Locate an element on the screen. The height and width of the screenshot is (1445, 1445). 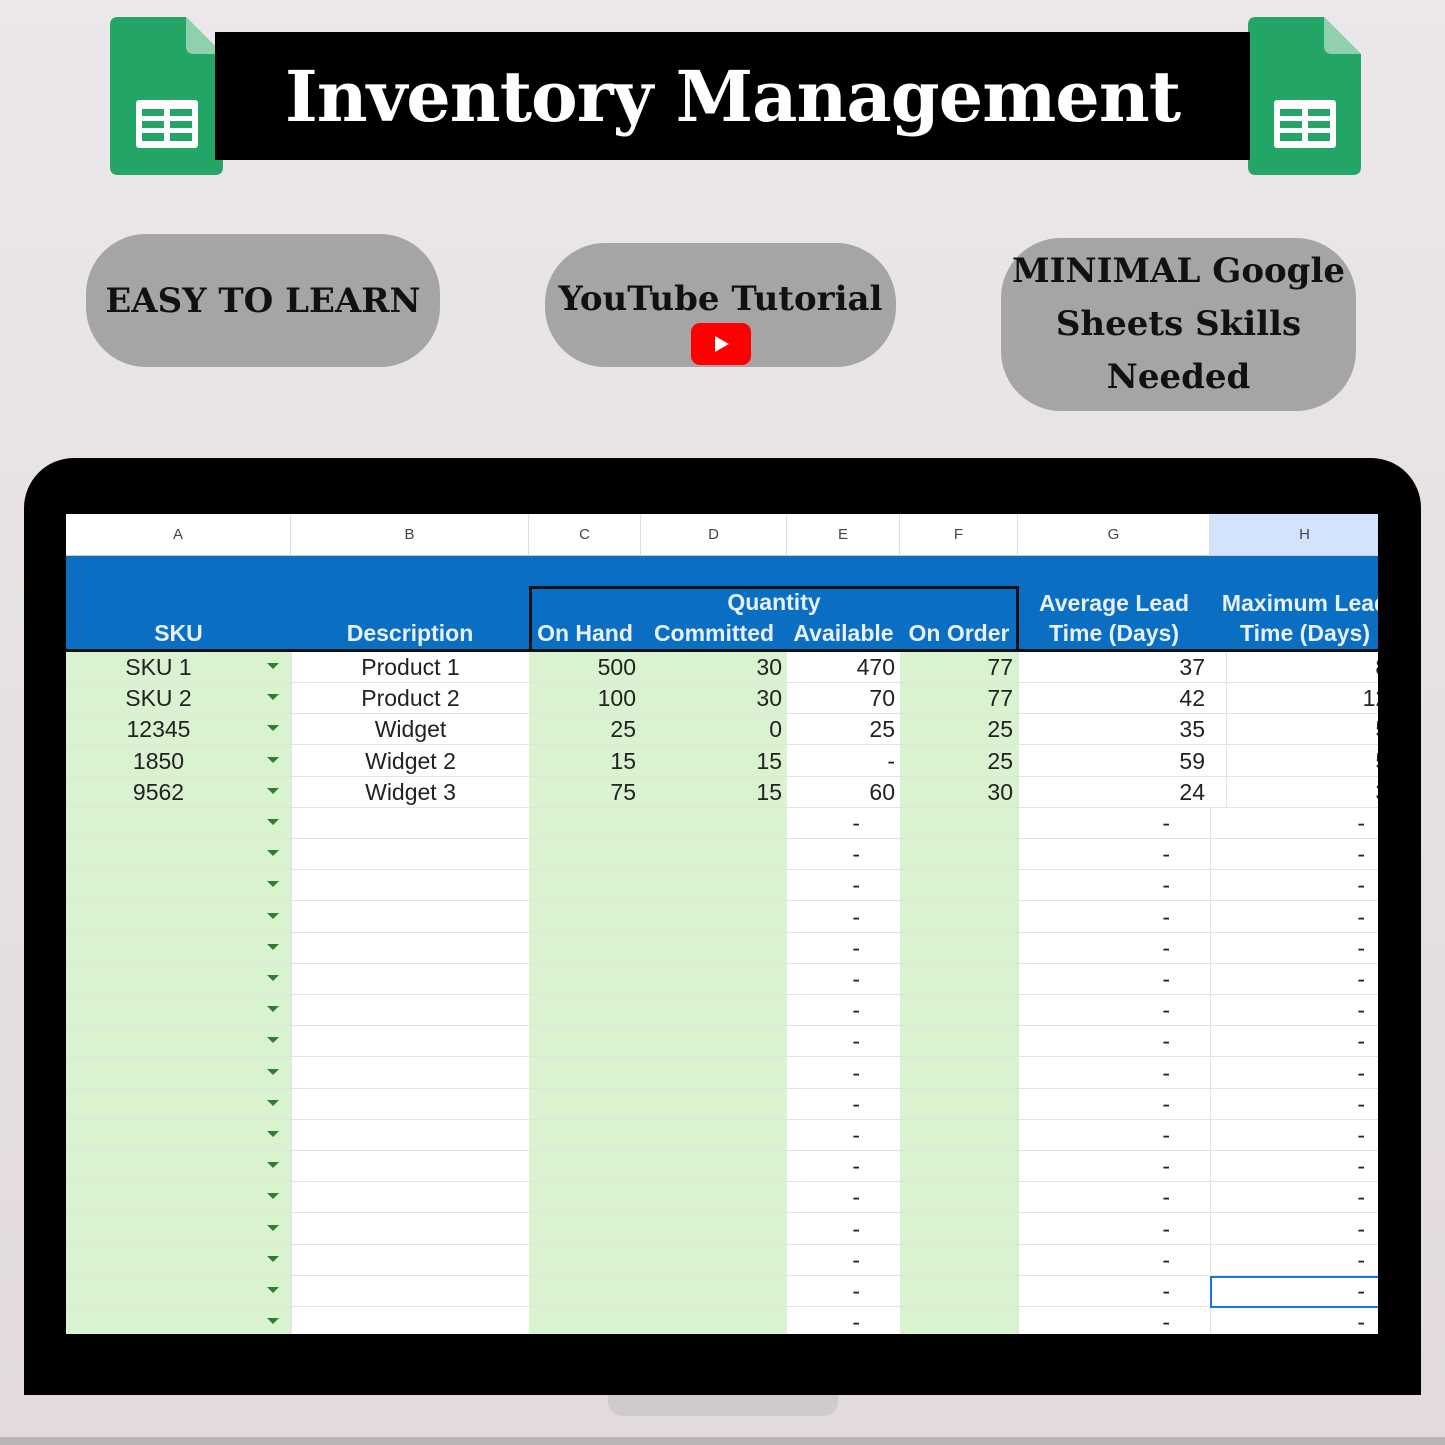
cell: 82 is located at coordinates (1302, 667).